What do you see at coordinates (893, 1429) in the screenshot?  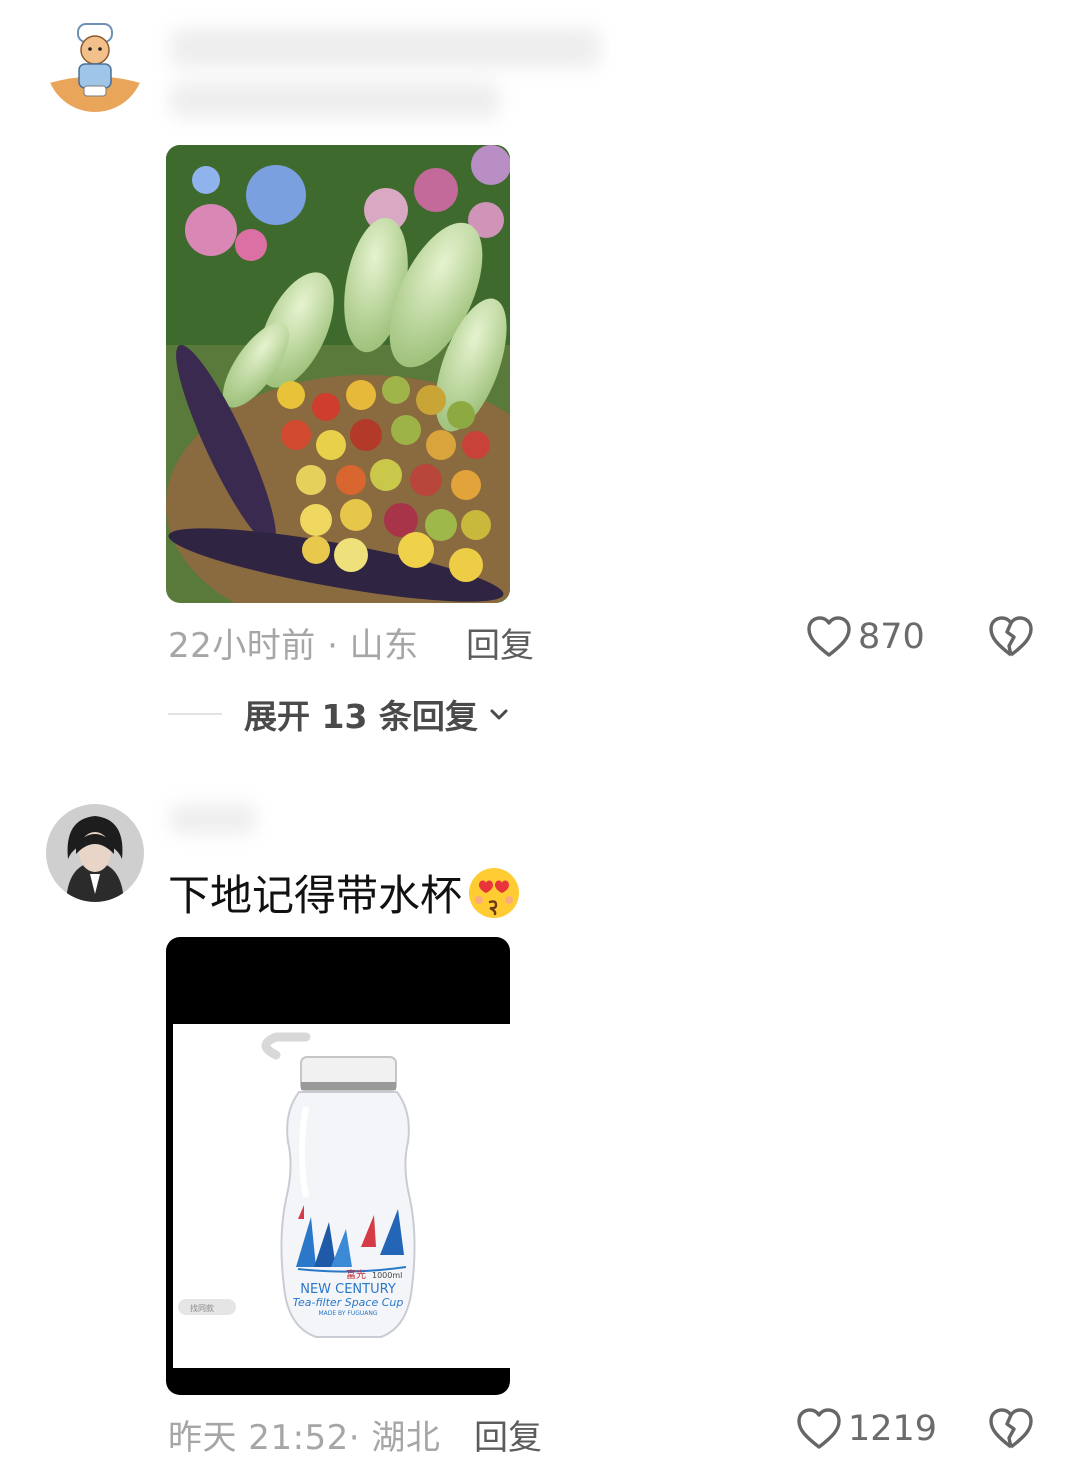 I see `like-count: 1219` at bounding box center [893, 1429].